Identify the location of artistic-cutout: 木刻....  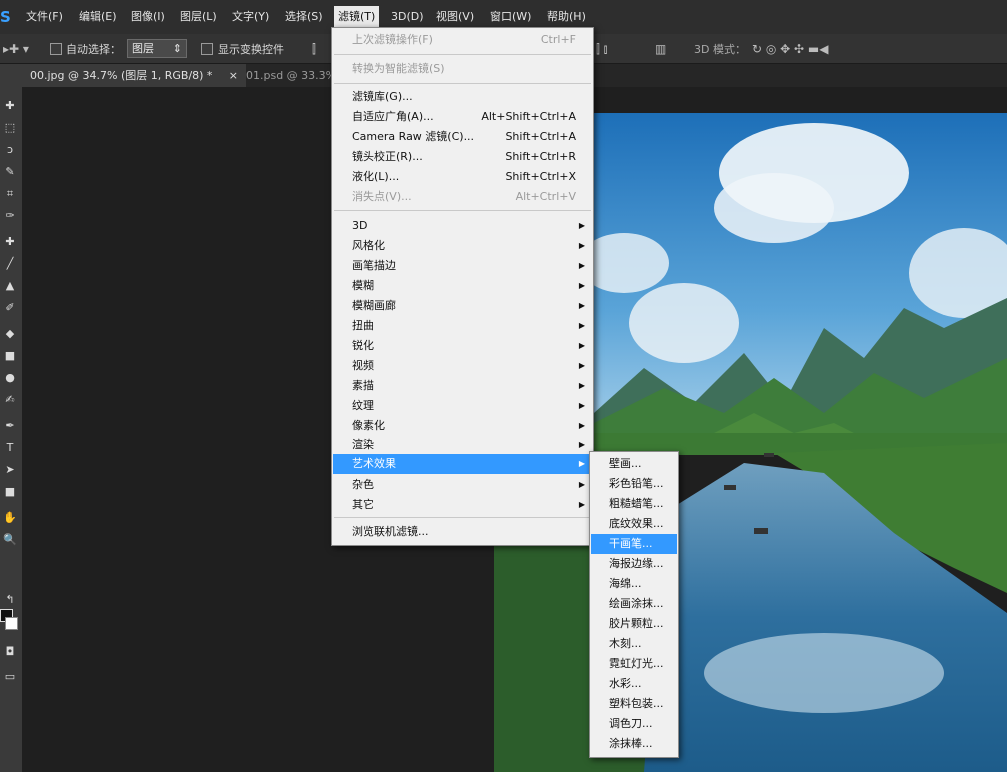
(634, 644).